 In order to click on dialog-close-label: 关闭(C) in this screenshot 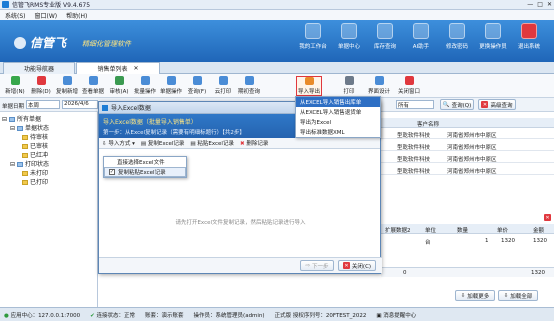, I will do `click(361, 266)`.